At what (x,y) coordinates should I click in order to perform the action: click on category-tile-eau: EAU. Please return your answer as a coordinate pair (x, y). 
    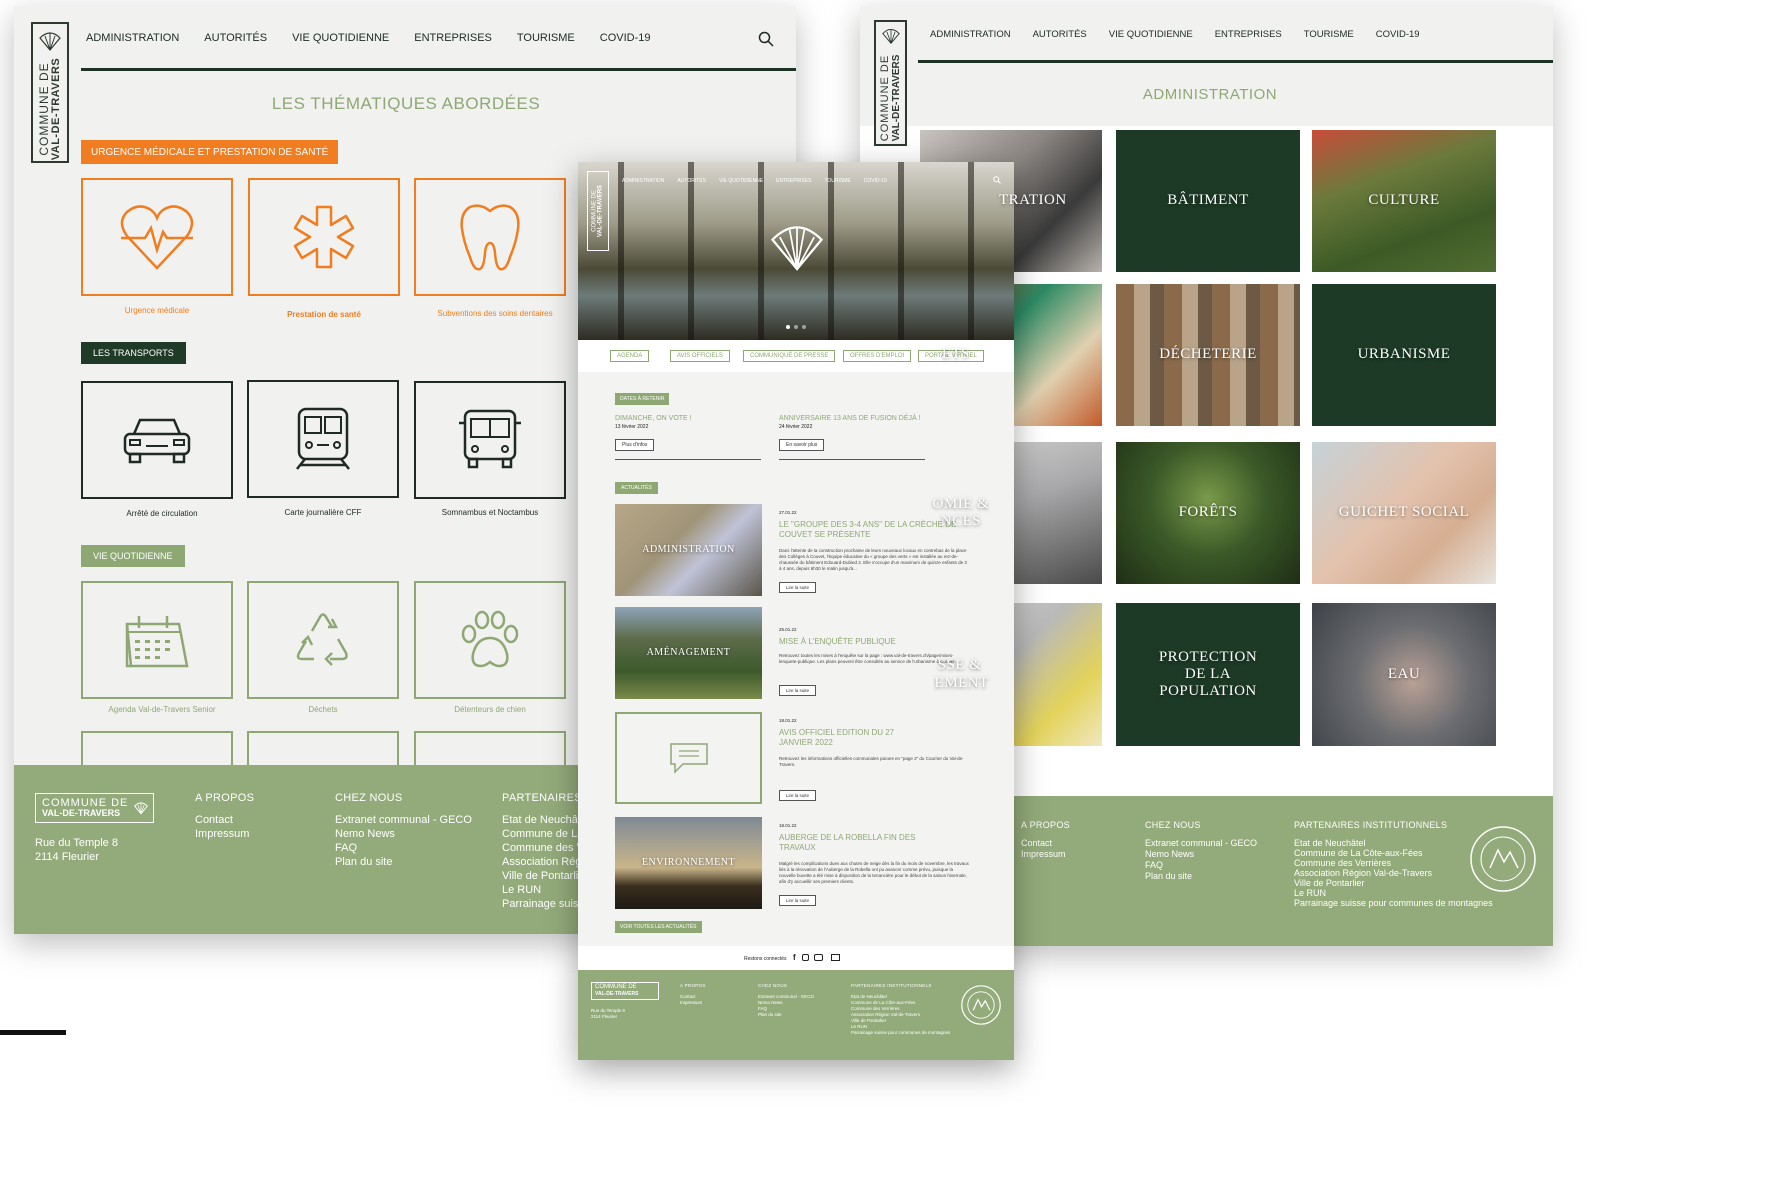
    Looking at the image, I should click on (1404, 674).